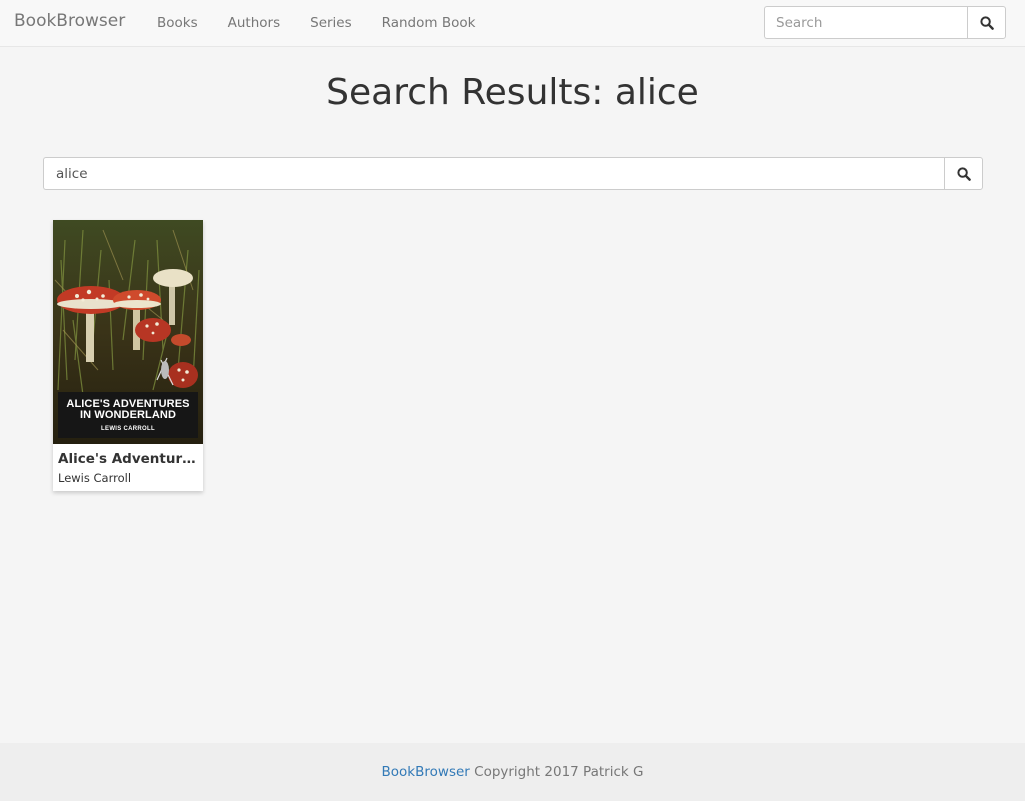 The image size is (1025, 801). What do you see at coordinates (512, 92) in the screenshot?
I see `page-title: Search Results: alice` at bounding box center [512, 92].